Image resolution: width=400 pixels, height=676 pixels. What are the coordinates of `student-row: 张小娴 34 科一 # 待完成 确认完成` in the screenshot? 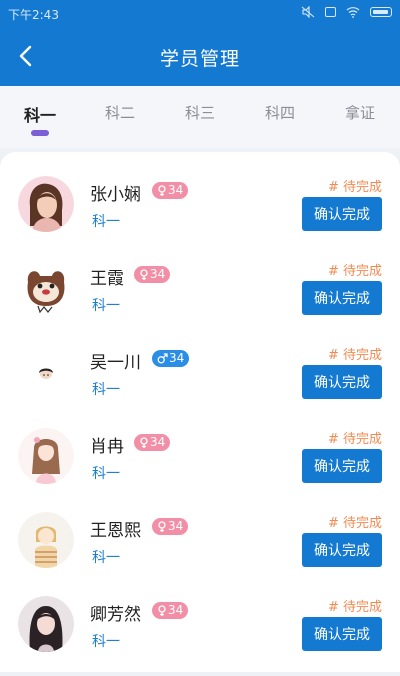 It's located at (200, 214).